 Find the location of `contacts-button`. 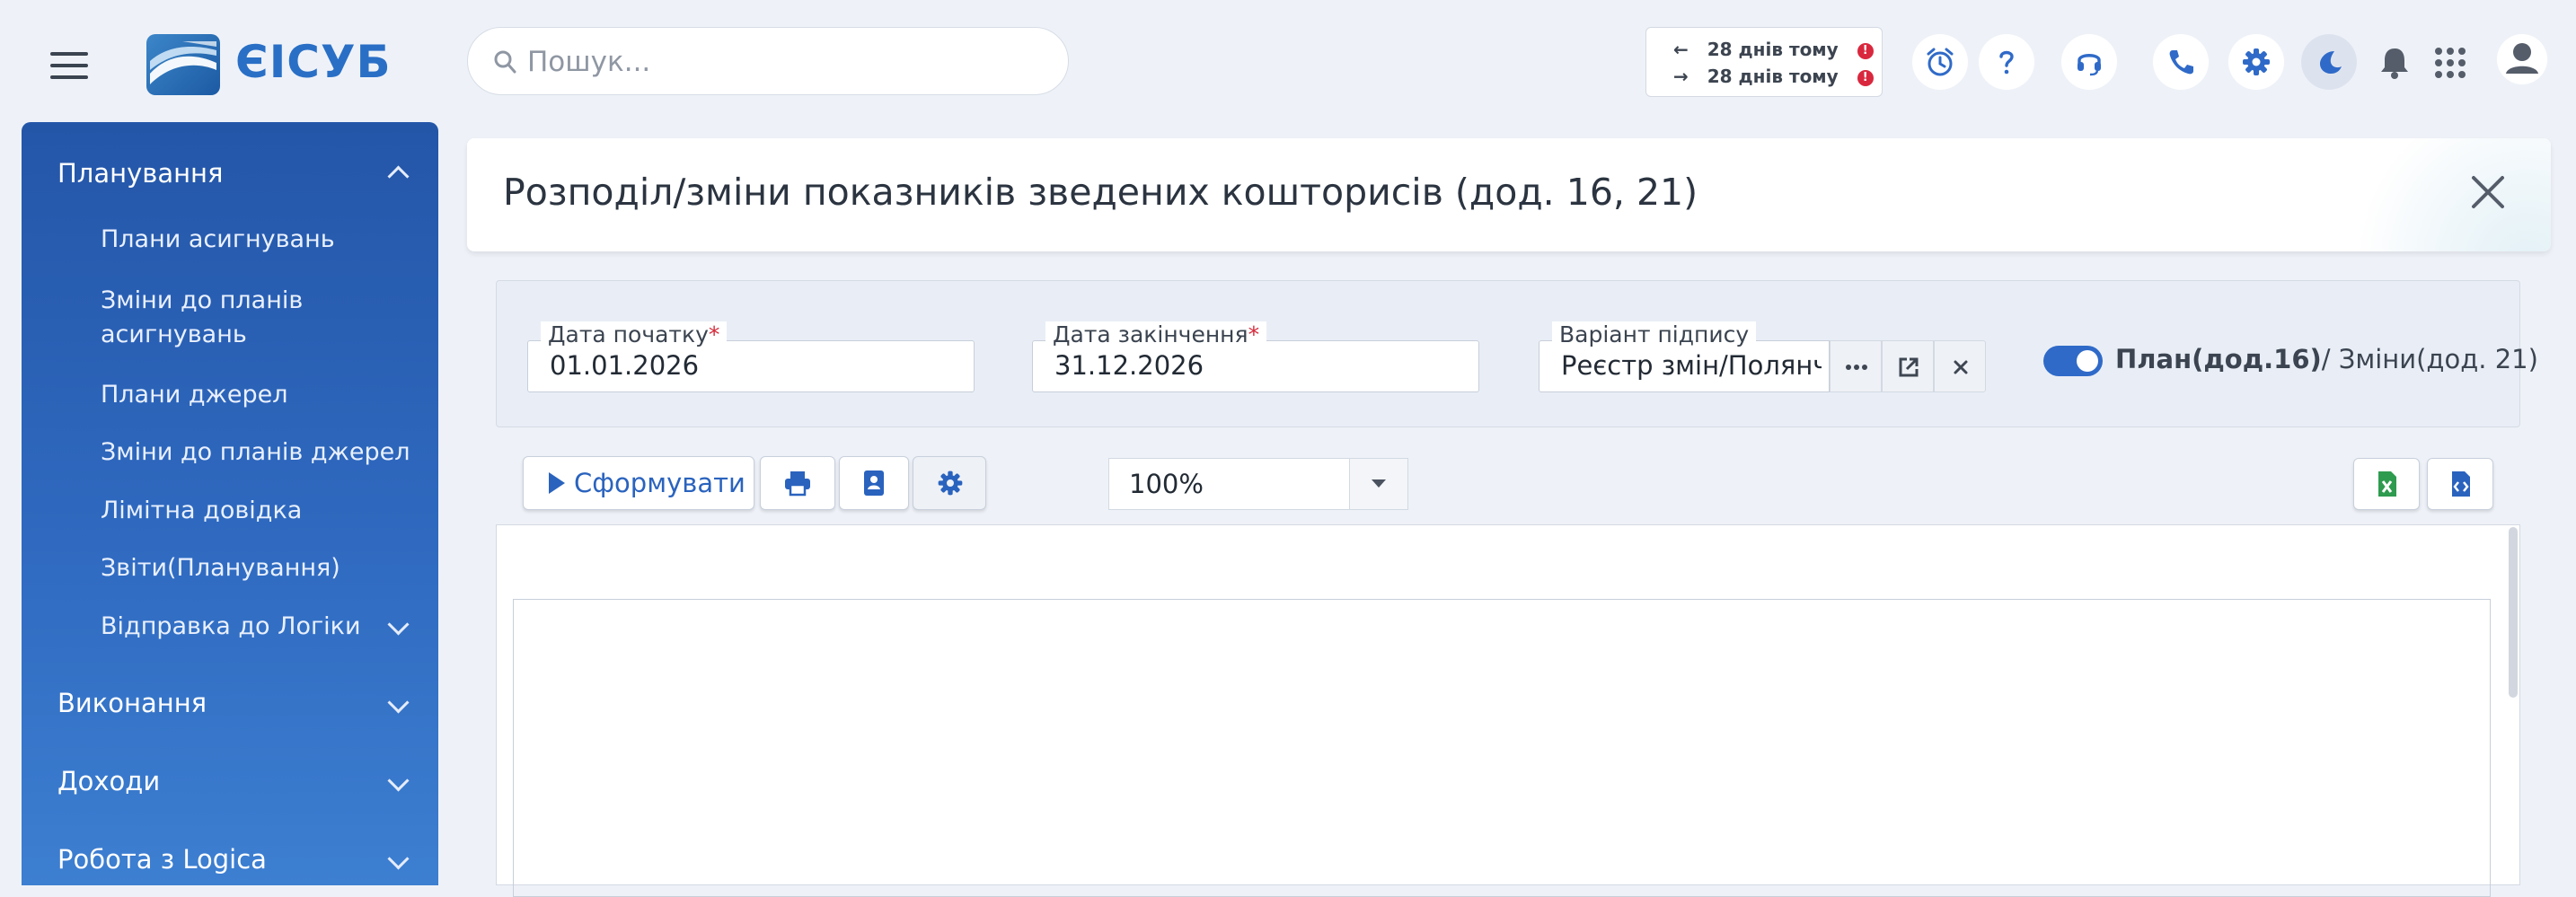

contacts-button is located at coordinates (874, 483).